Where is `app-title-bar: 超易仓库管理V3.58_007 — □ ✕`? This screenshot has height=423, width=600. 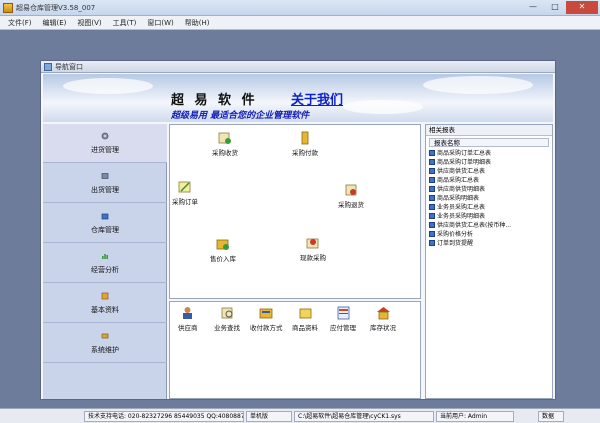 app-title-bar: 超易仓库管理V3.58_007 — □ ✕ is located at coordinates (300, 8).